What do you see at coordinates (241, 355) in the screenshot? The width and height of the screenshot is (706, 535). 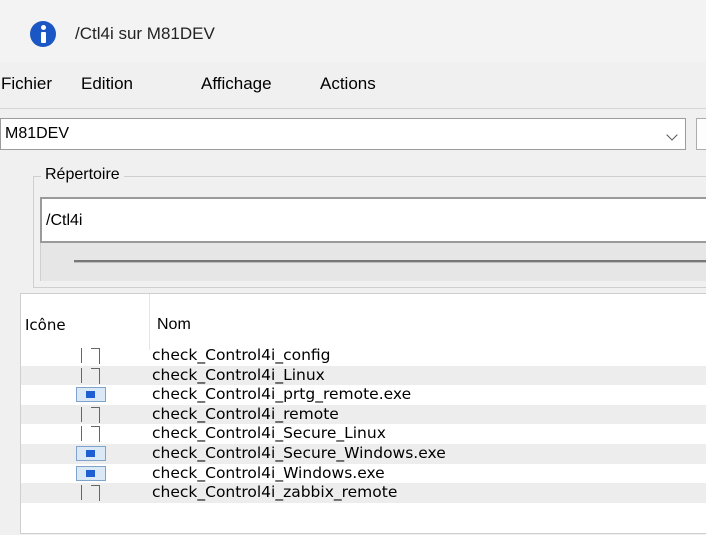 I see `file-name: check_Control4i_config` at bounding box center [241, 355].